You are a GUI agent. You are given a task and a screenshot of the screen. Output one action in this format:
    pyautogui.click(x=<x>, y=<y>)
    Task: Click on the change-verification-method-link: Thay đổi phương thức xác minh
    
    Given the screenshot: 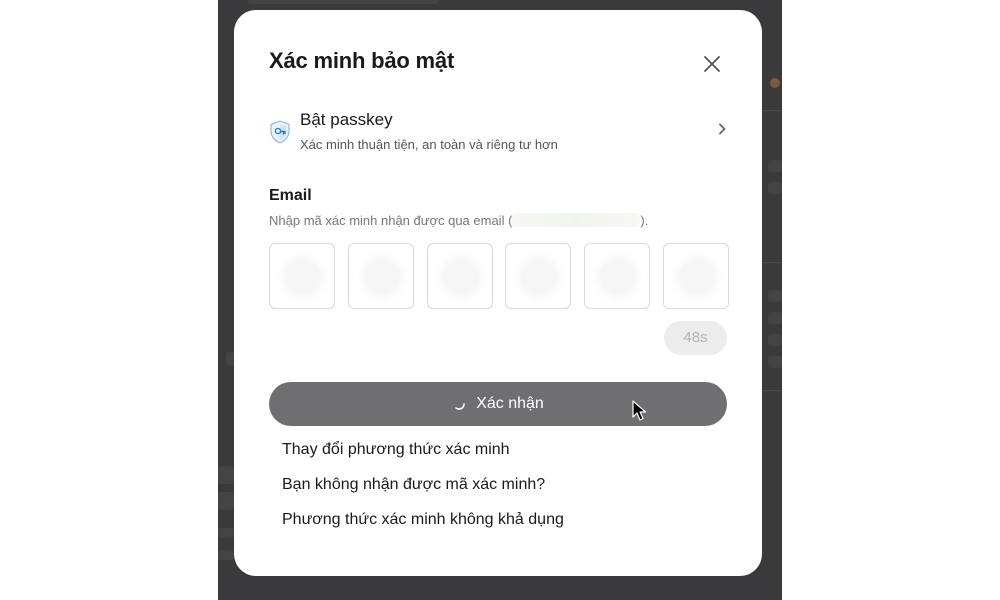 What is the action you would take?
    pyautogui.click(x=396, y=450)
    